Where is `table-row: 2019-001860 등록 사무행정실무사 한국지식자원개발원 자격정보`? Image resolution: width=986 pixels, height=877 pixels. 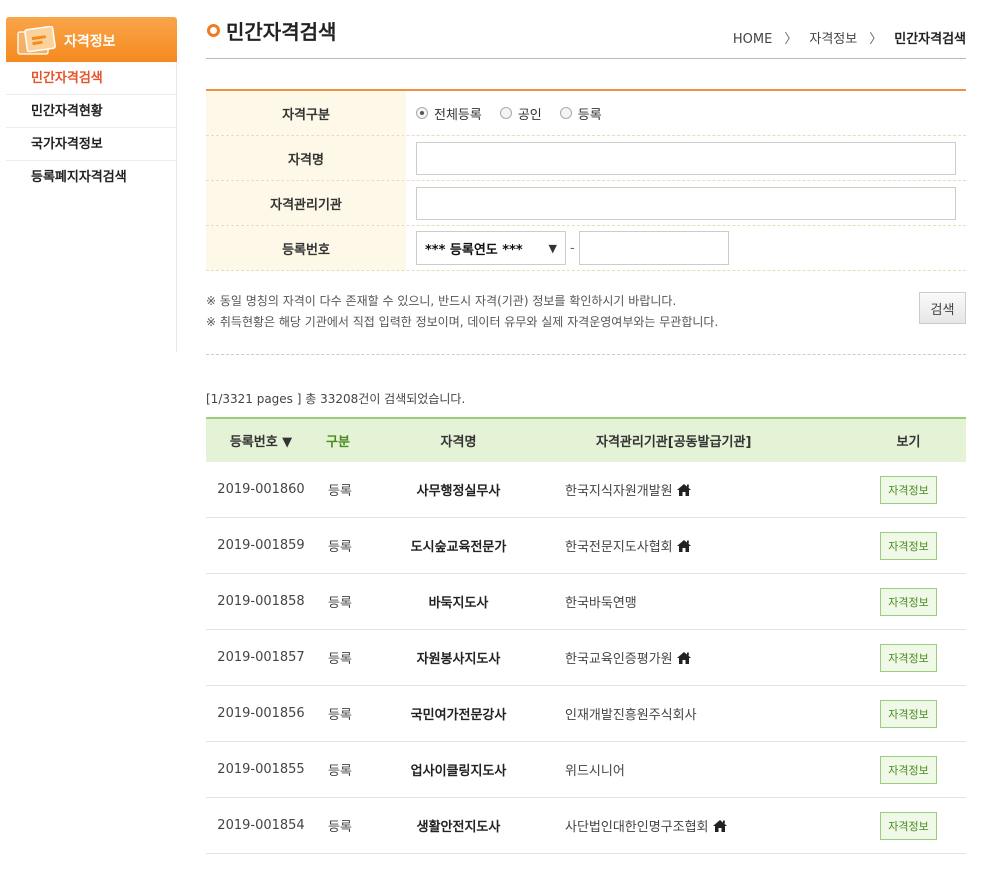 table-row: 2019-001860 등록 사무행정실무사 한국지식자원개발원 자격정보 is located at coordinates (586, 490).